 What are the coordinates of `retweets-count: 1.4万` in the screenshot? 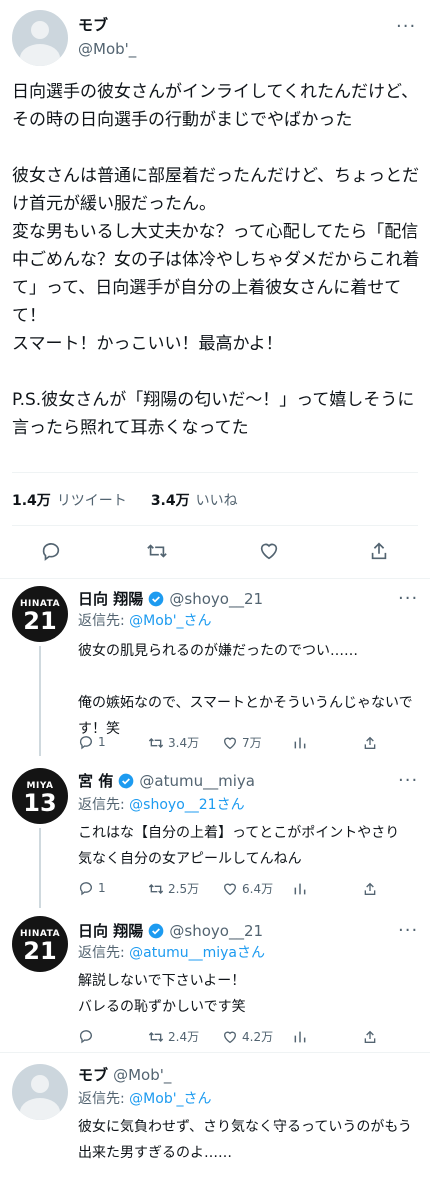 It's located at (31, 500).